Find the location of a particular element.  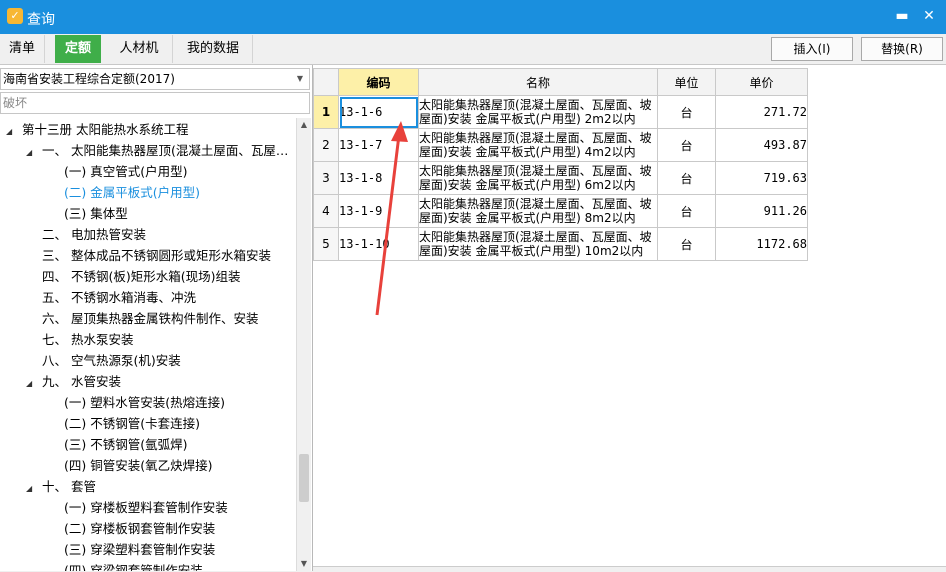

tree-node: 五、 不锈钢水箱消毒、冲洗 is located at coordinates (119, 298).